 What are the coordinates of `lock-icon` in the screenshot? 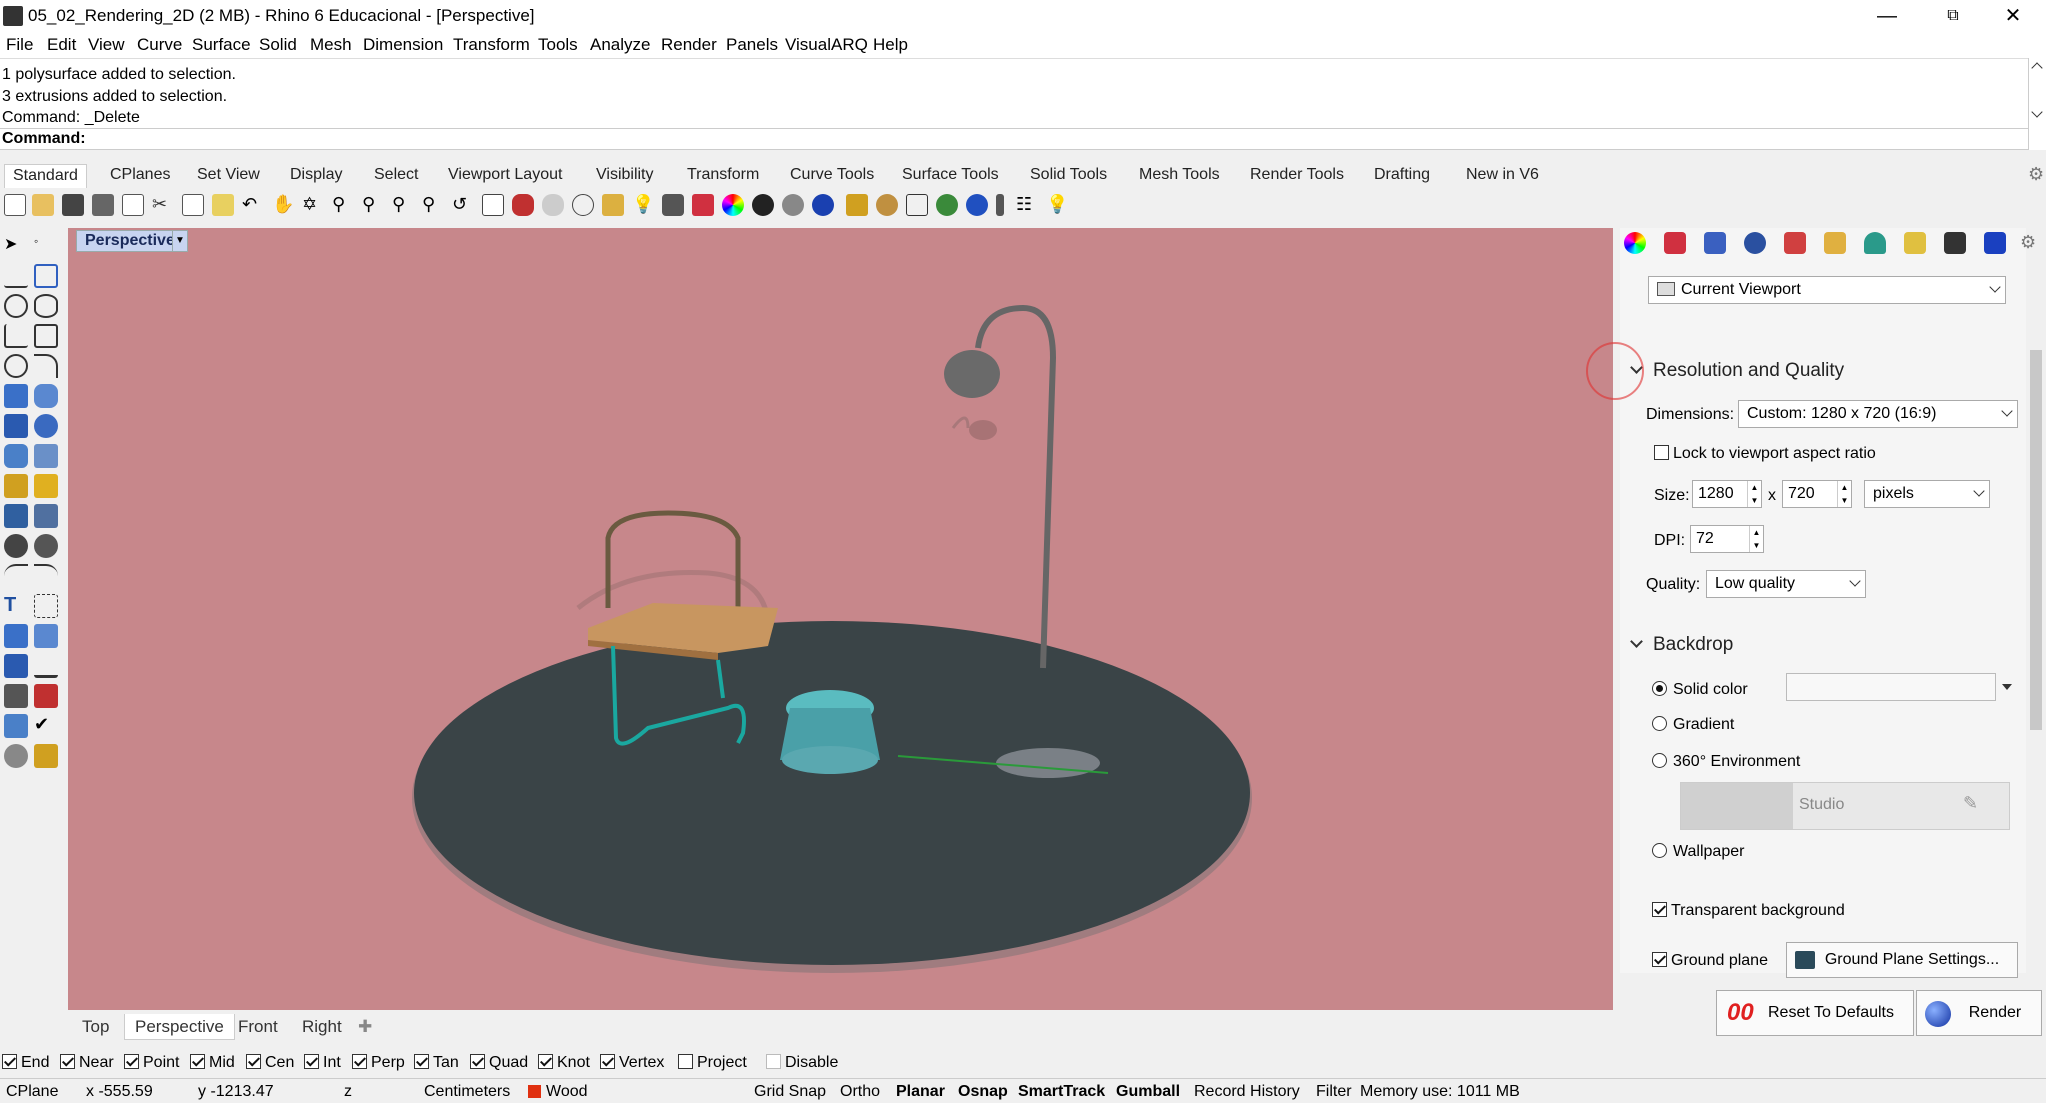 It's located at (673, 205).